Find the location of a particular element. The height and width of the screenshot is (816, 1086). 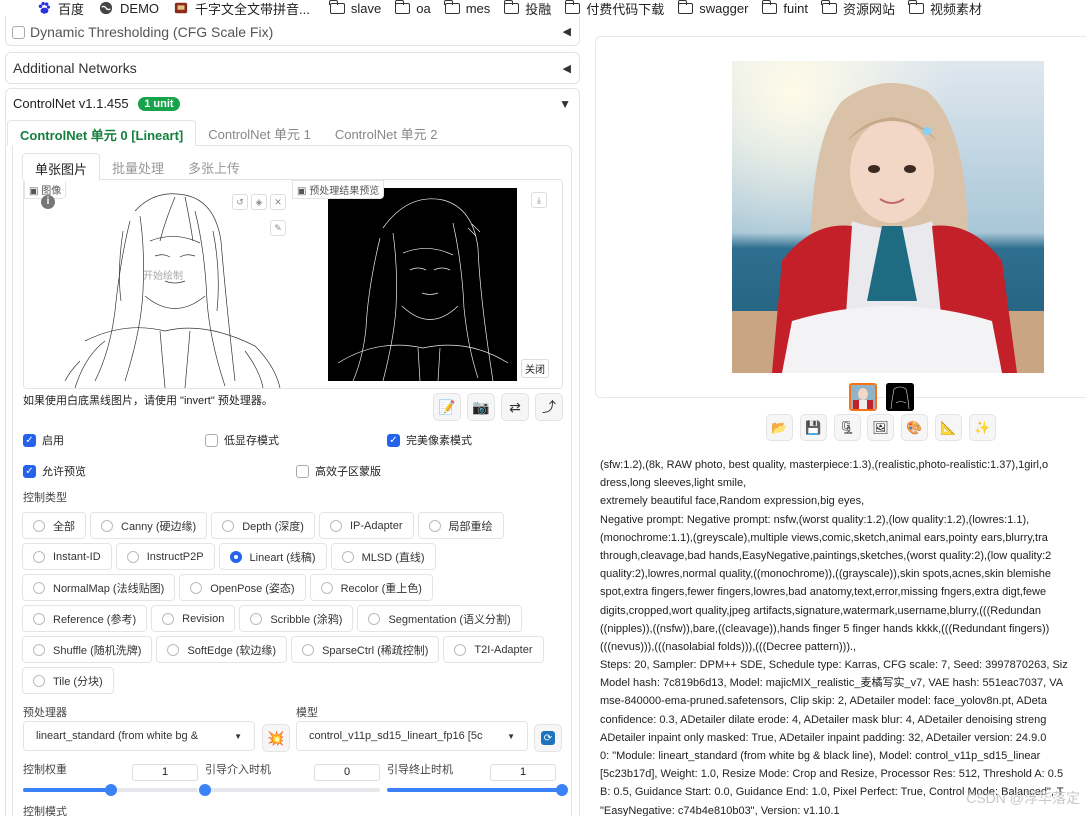

guidance-start-slider-track is located at coordinates (289, 790).